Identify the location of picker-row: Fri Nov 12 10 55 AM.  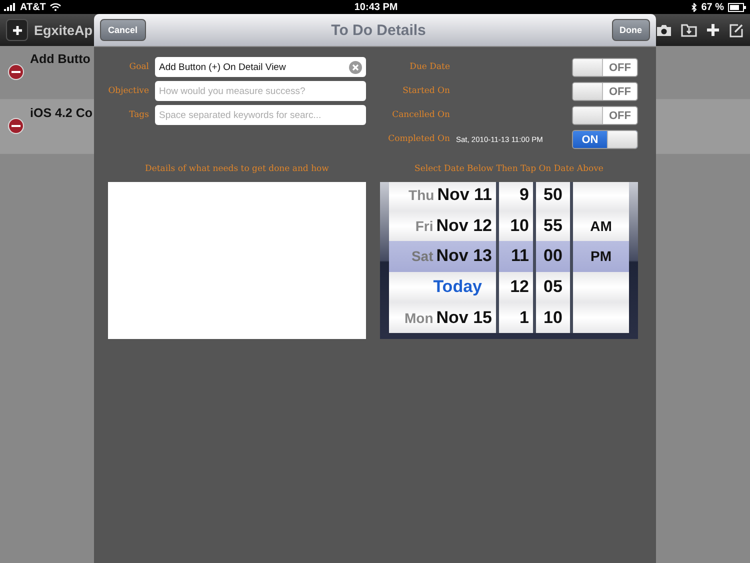
(509, 226).